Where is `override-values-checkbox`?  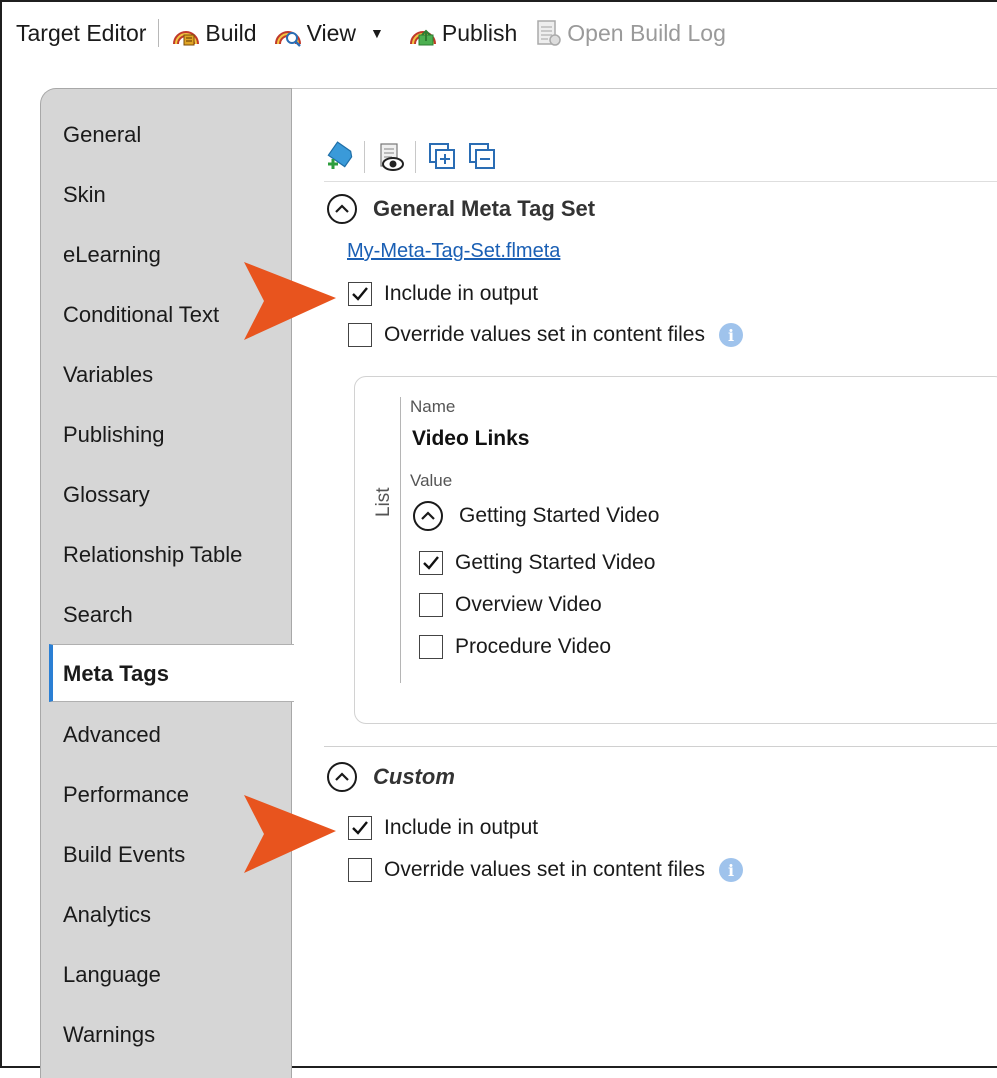
override-values-checkbox is located at coordinates (360, 335).